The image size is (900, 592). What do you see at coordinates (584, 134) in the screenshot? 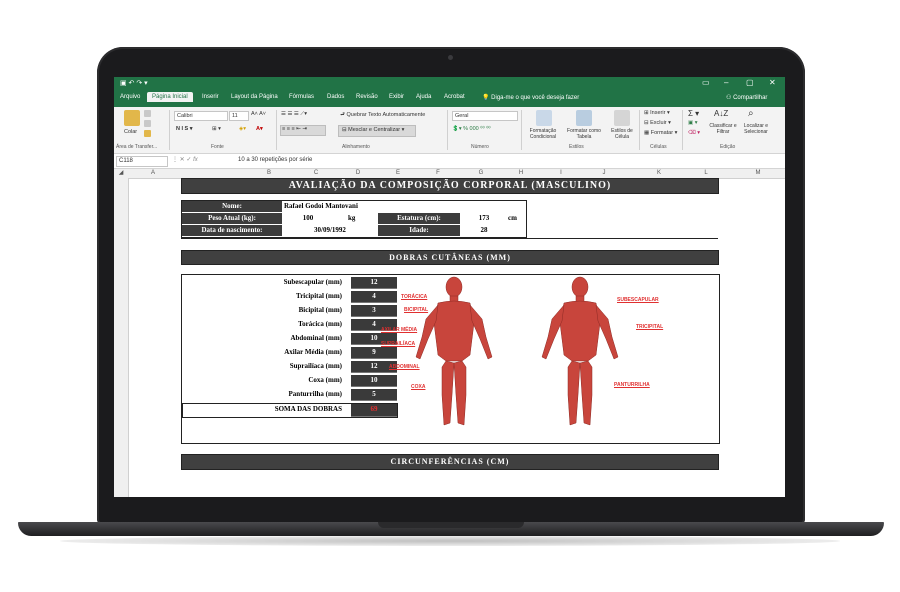
I see `format-table-label: Formatar como Tabela` at bounding box center [584, 134].